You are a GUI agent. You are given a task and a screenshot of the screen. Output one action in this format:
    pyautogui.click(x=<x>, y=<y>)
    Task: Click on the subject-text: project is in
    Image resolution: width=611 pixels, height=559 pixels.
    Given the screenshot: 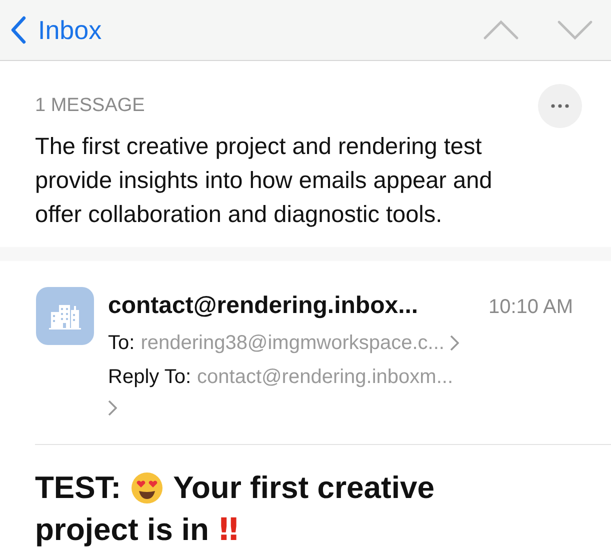 What is the action you would take?
    pyautogui.click(x=122, y=530)
    